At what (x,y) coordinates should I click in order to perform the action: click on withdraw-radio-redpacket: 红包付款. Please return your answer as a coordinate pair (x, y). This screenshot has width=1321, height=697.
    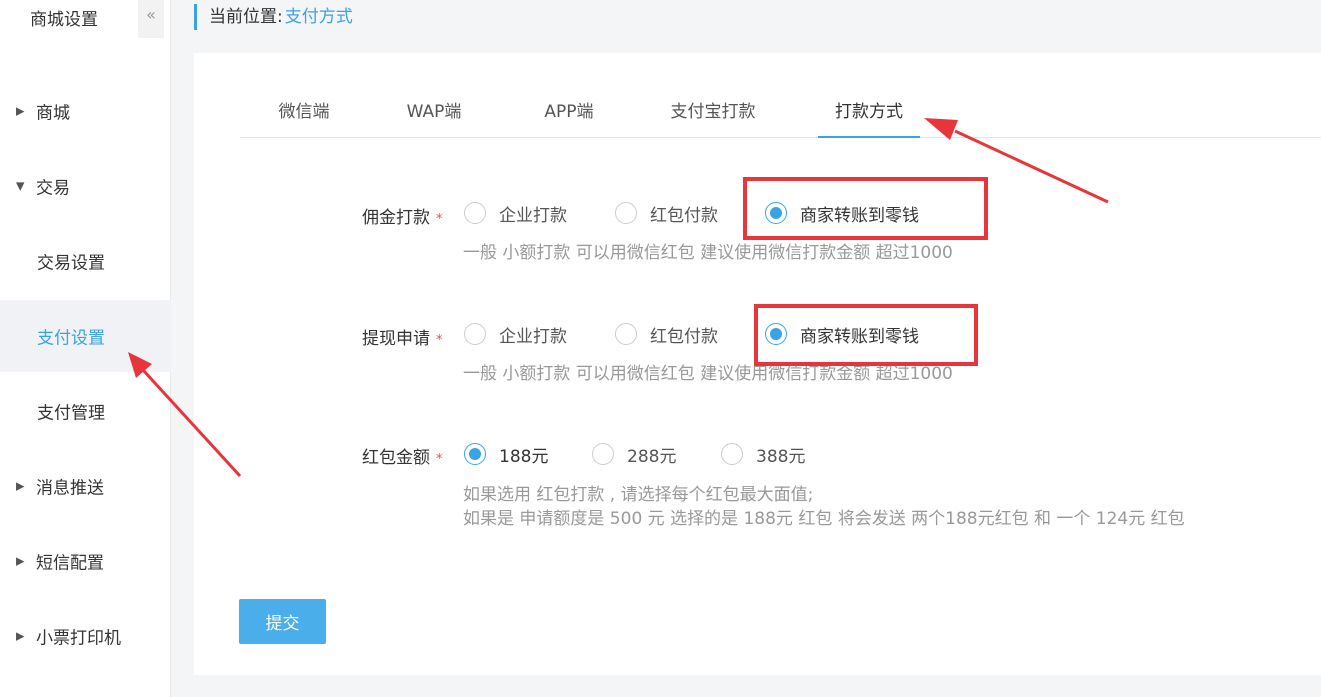
    Looking at the image, I should click on (666, 334).